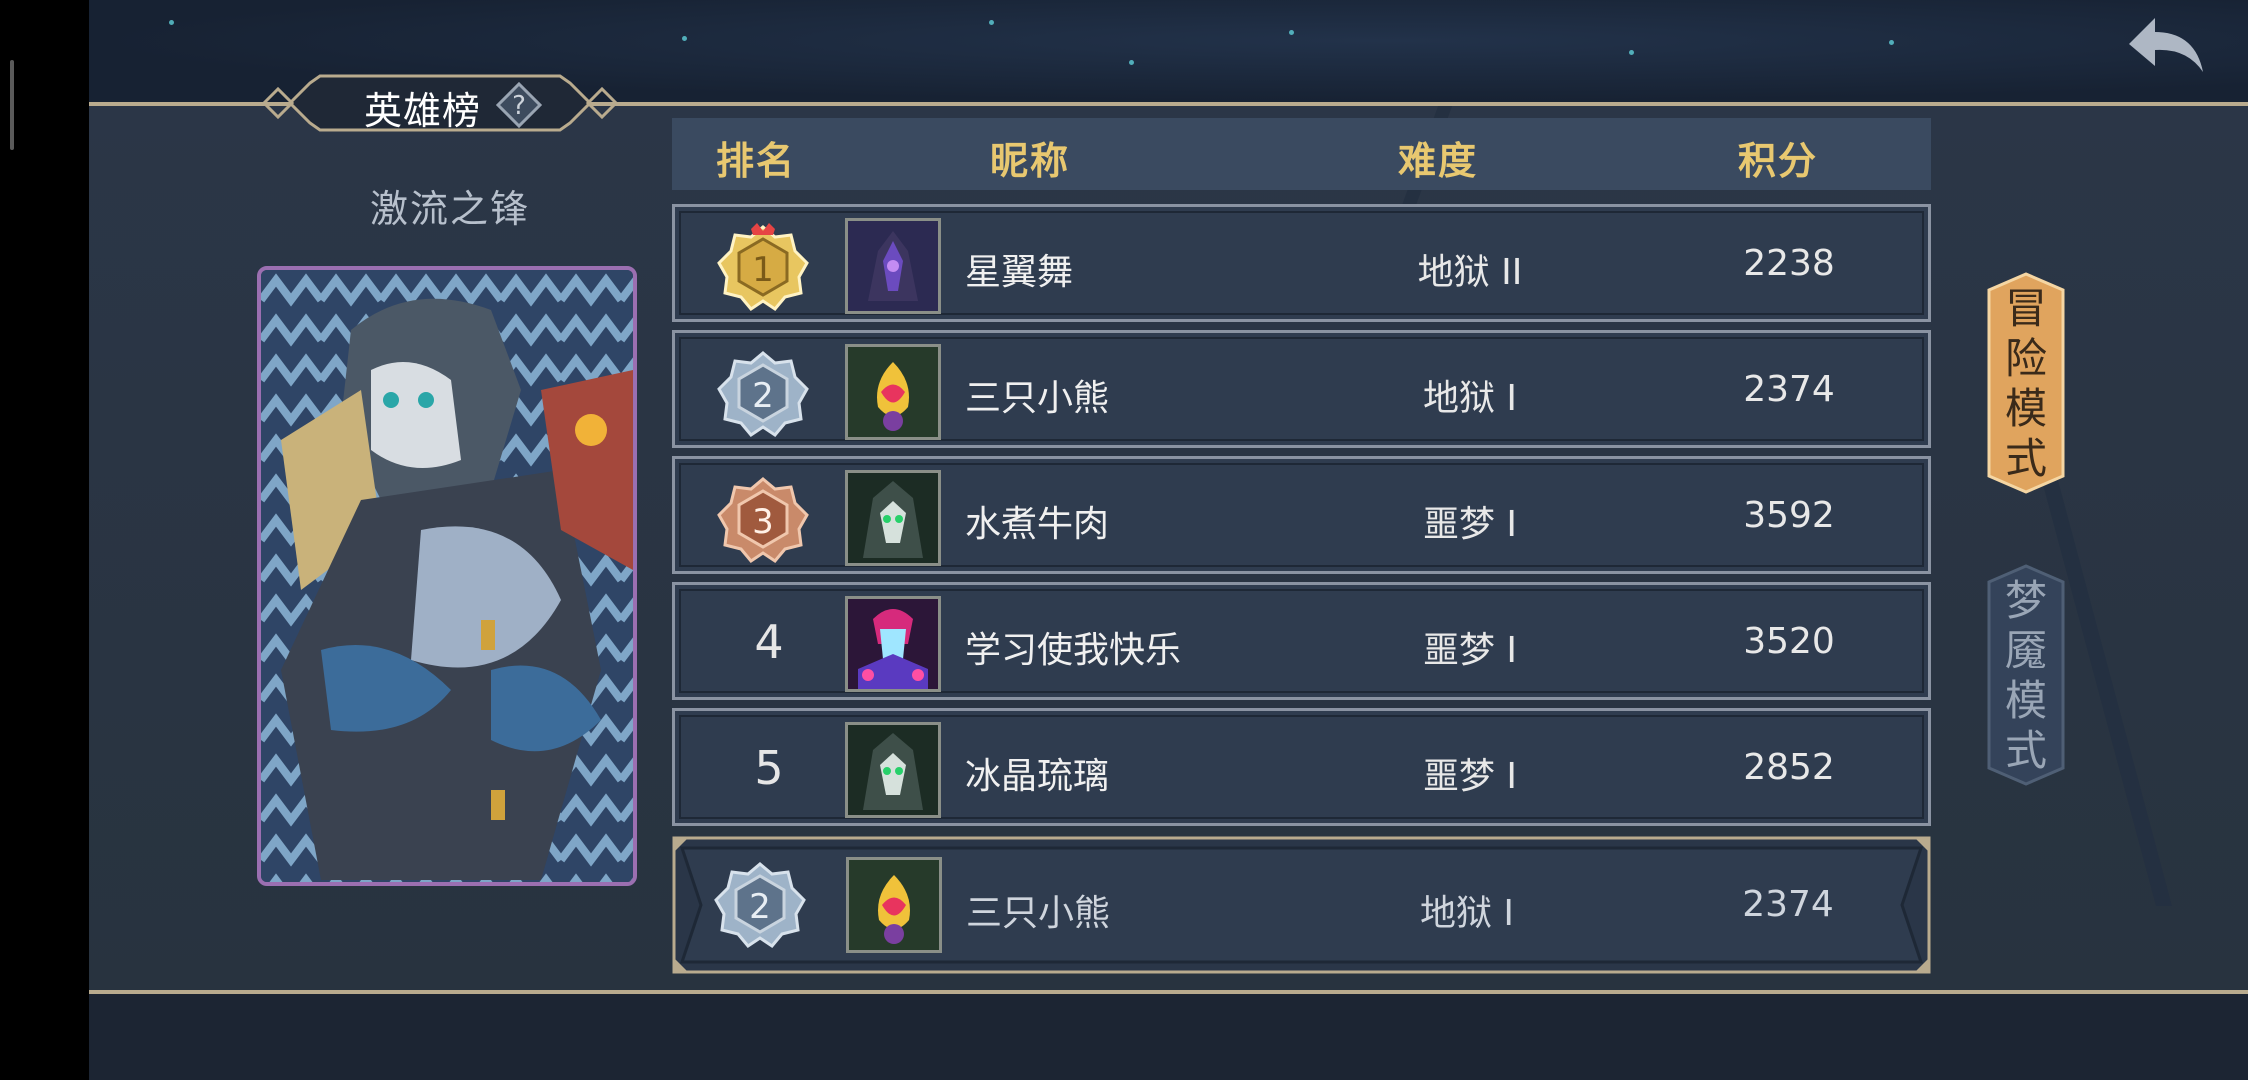 The image size is (2248, 1080). What do you see at coordinates (44, 540) in the screenshot?
I see `left-edge` at bounding box center [44, 540].